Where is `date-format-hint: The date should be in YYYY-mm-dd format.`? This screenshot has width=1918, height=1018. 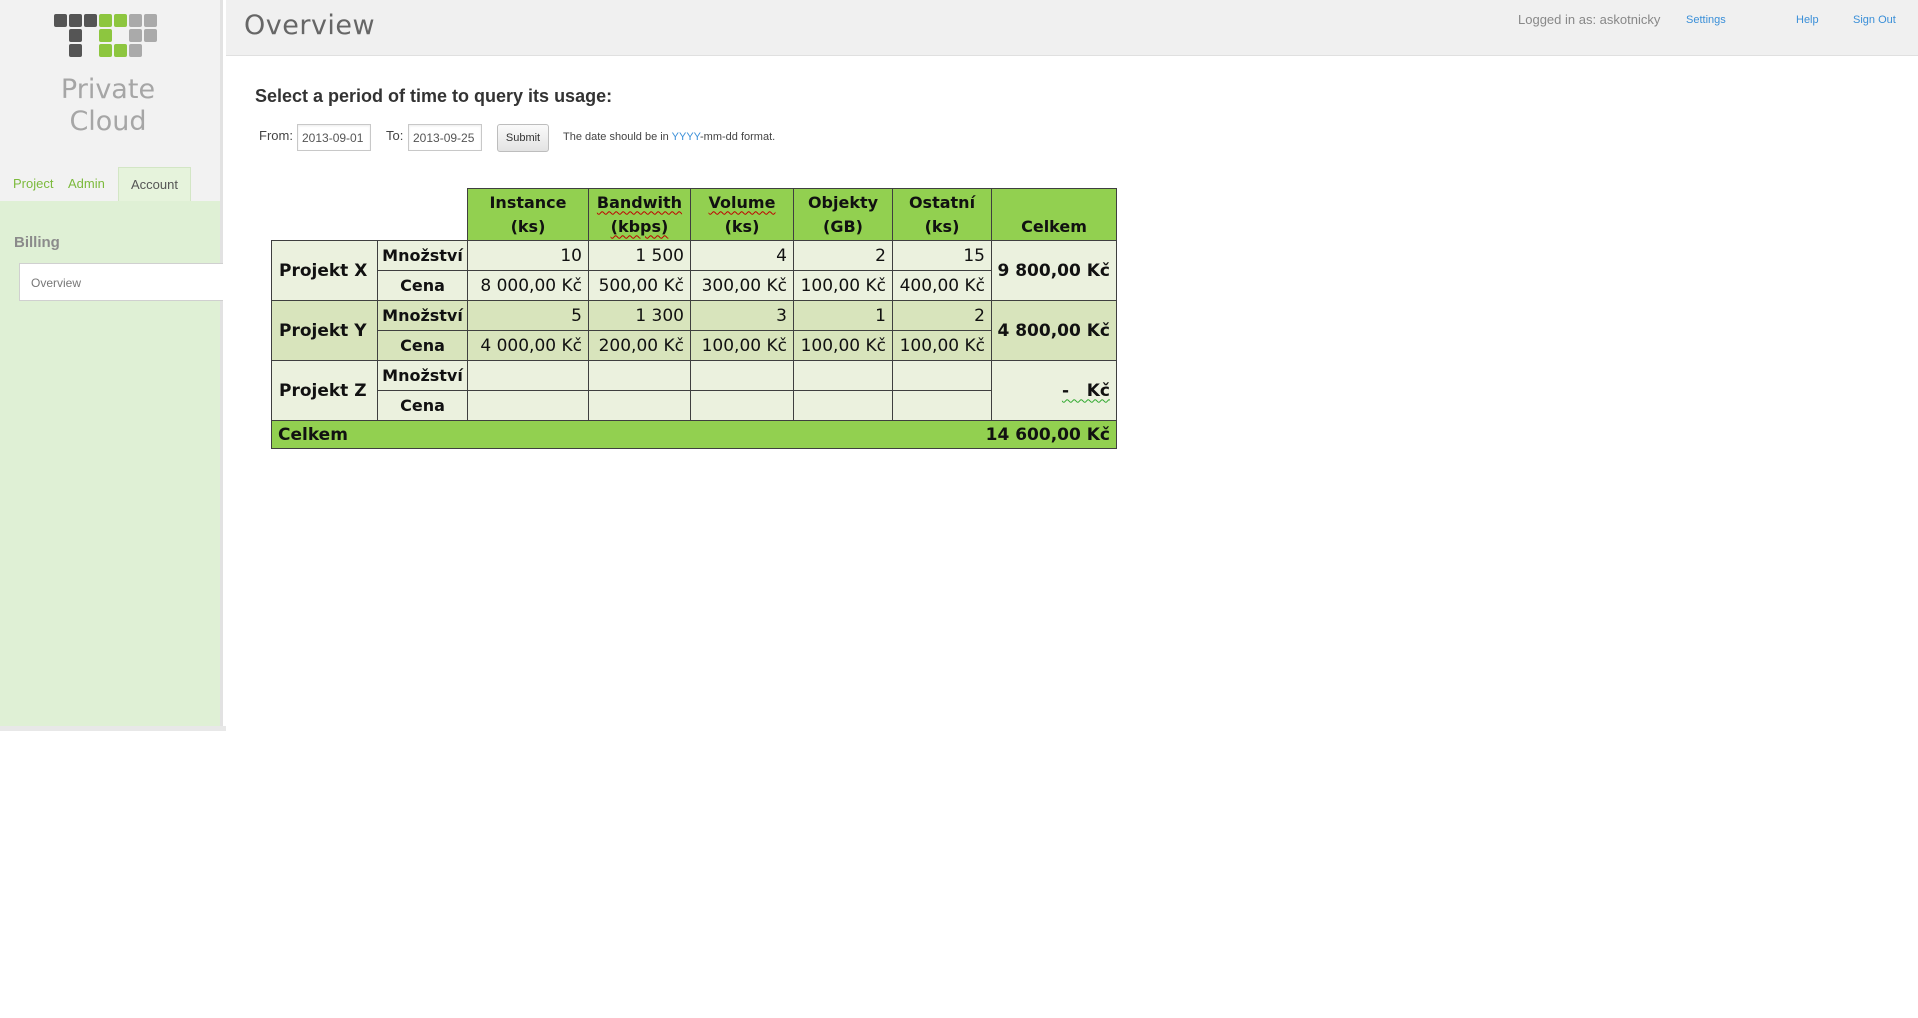
date-format-hint: The date should be in YYYY-mm-dd format. is located at coordinates (669, 137).